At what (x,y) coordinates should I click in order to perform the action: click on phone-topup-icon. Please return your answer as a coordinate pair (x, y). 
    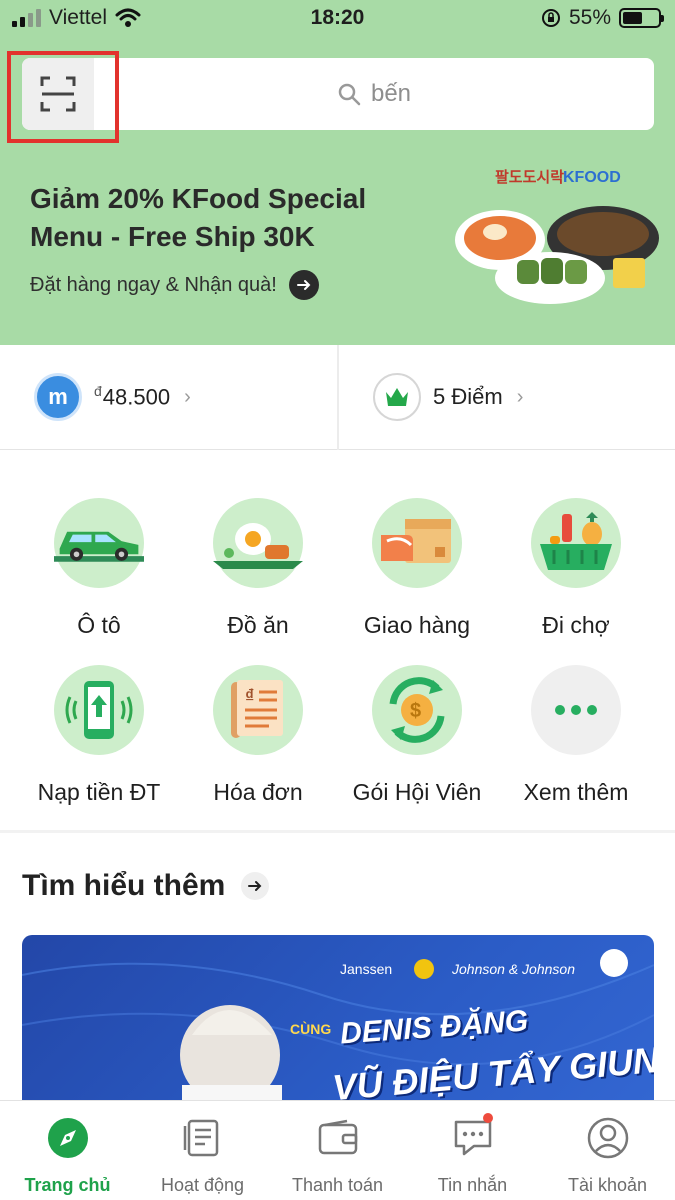
    Looking at the image, I should click on (99, 710).